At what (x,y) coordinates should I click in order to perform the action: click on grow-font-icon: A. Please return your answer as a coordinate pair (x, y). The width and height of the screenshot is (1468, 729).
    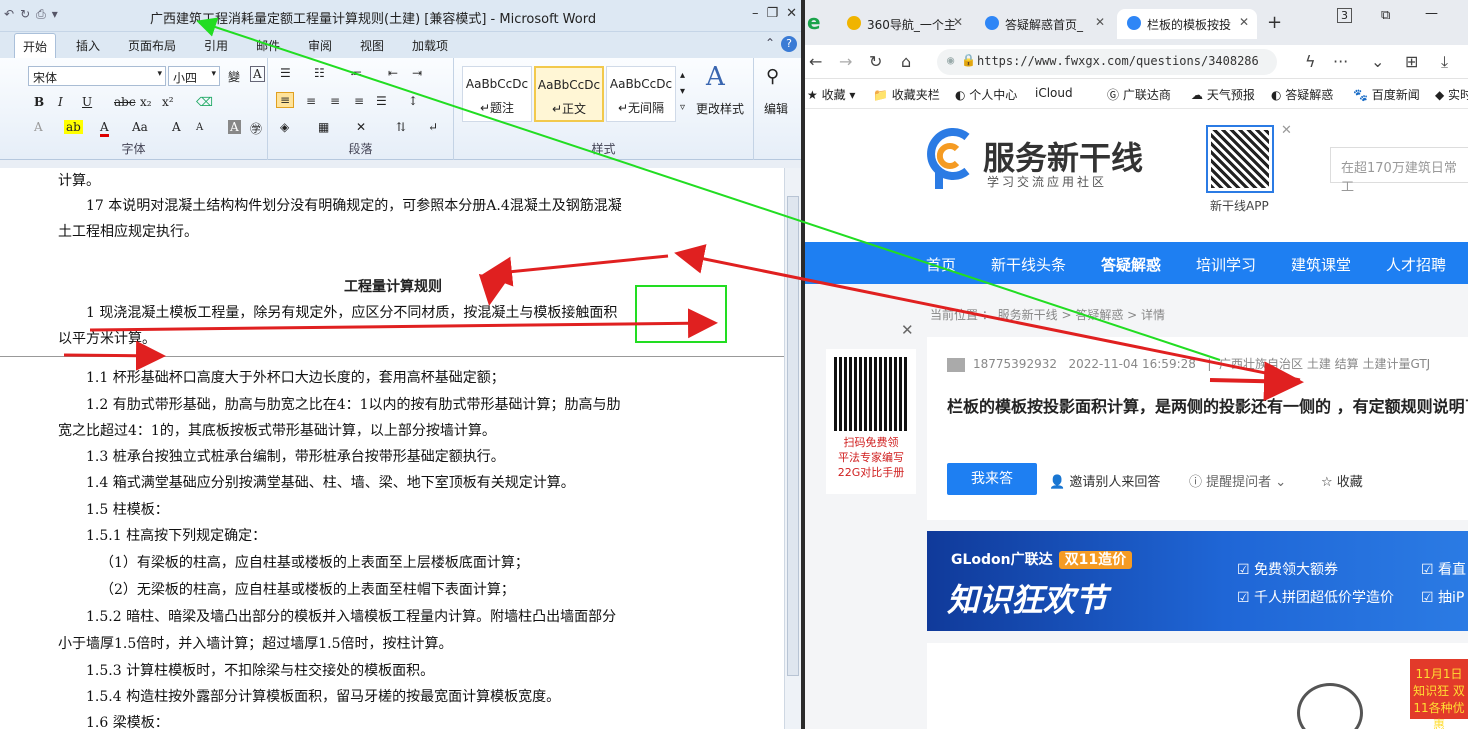
    Looking at the image, I should click on (176, 127).